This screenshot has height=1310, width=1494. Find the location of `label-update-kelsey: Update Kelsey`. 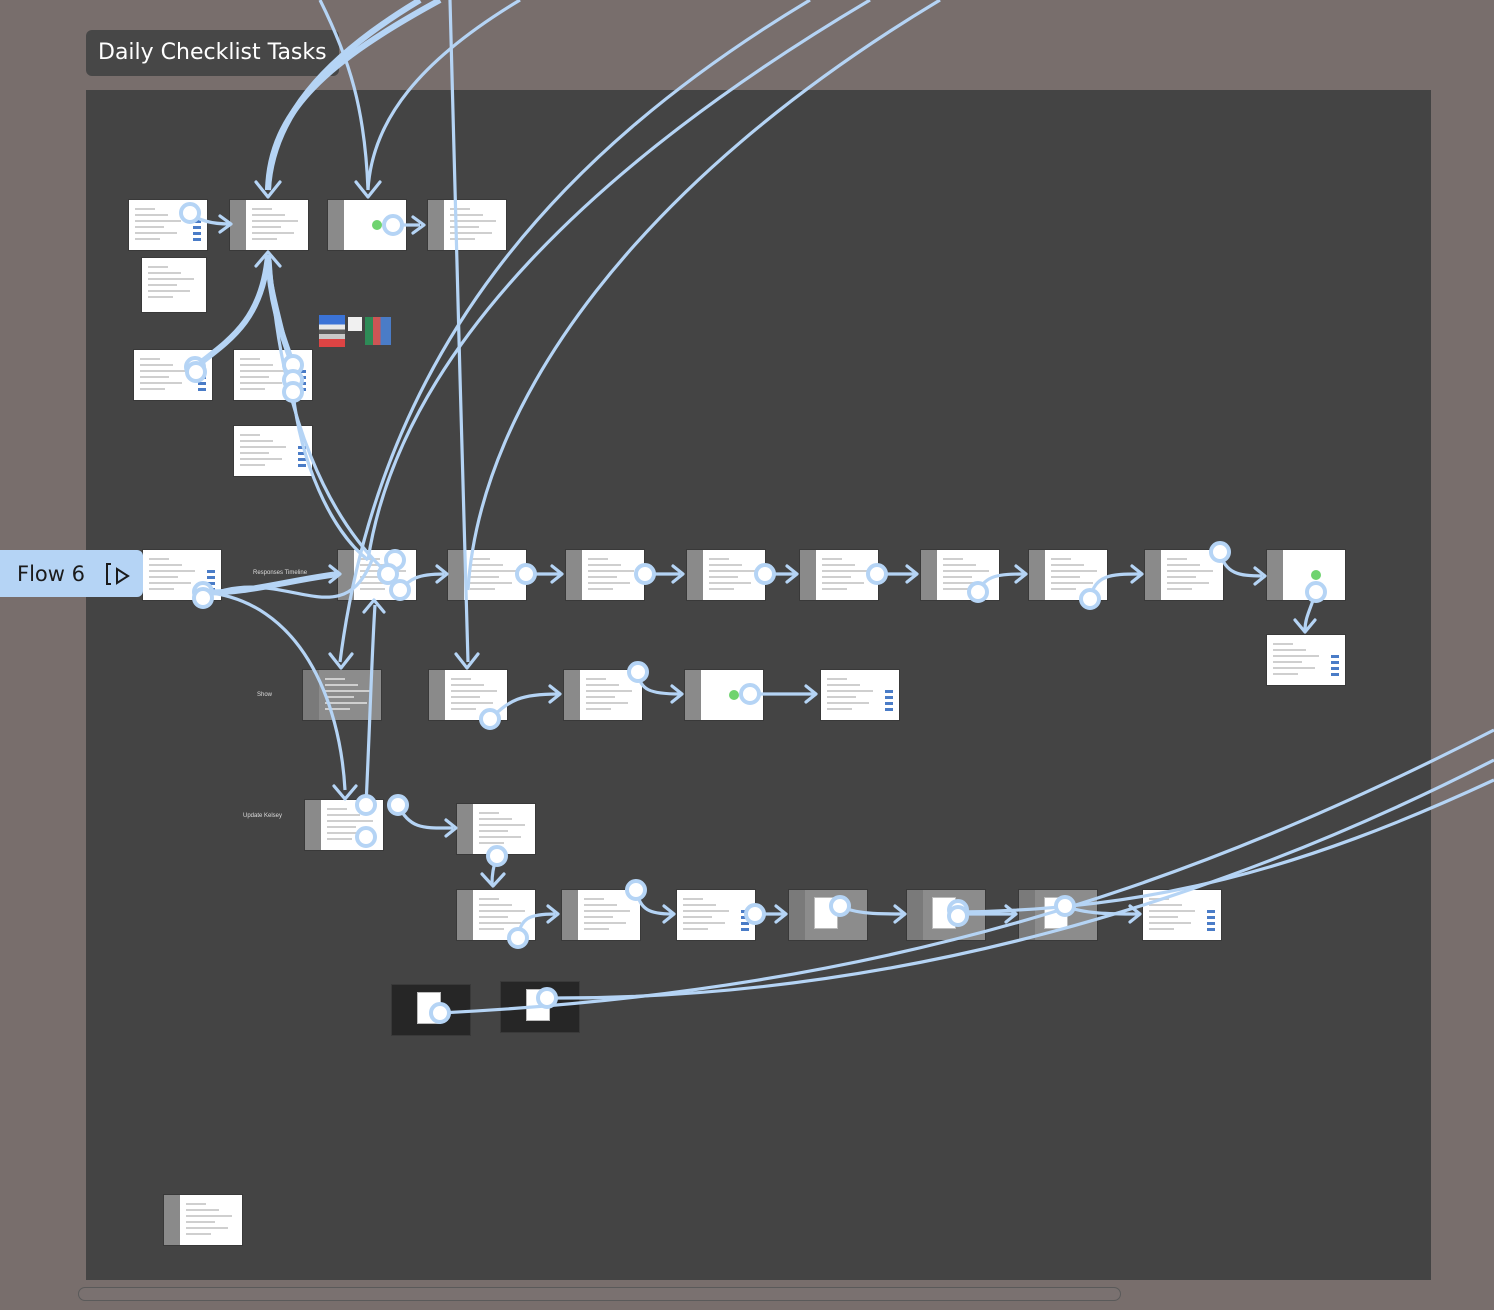

label-update-kelsey: Update Kelsey is located at coordinates (263, 816).